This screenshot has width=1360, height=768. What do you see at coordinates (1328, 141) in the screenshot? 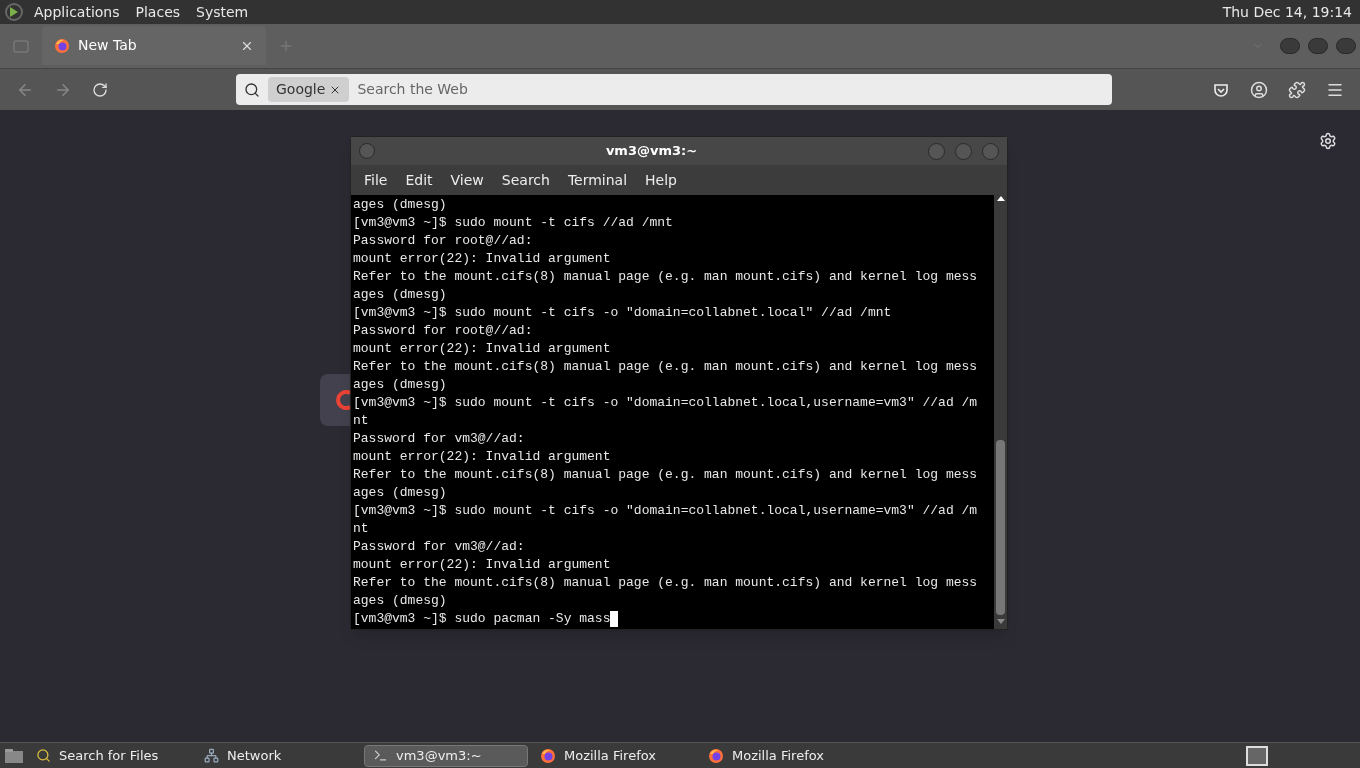
I see `settings-icon` at bounding box center [1328, 141].